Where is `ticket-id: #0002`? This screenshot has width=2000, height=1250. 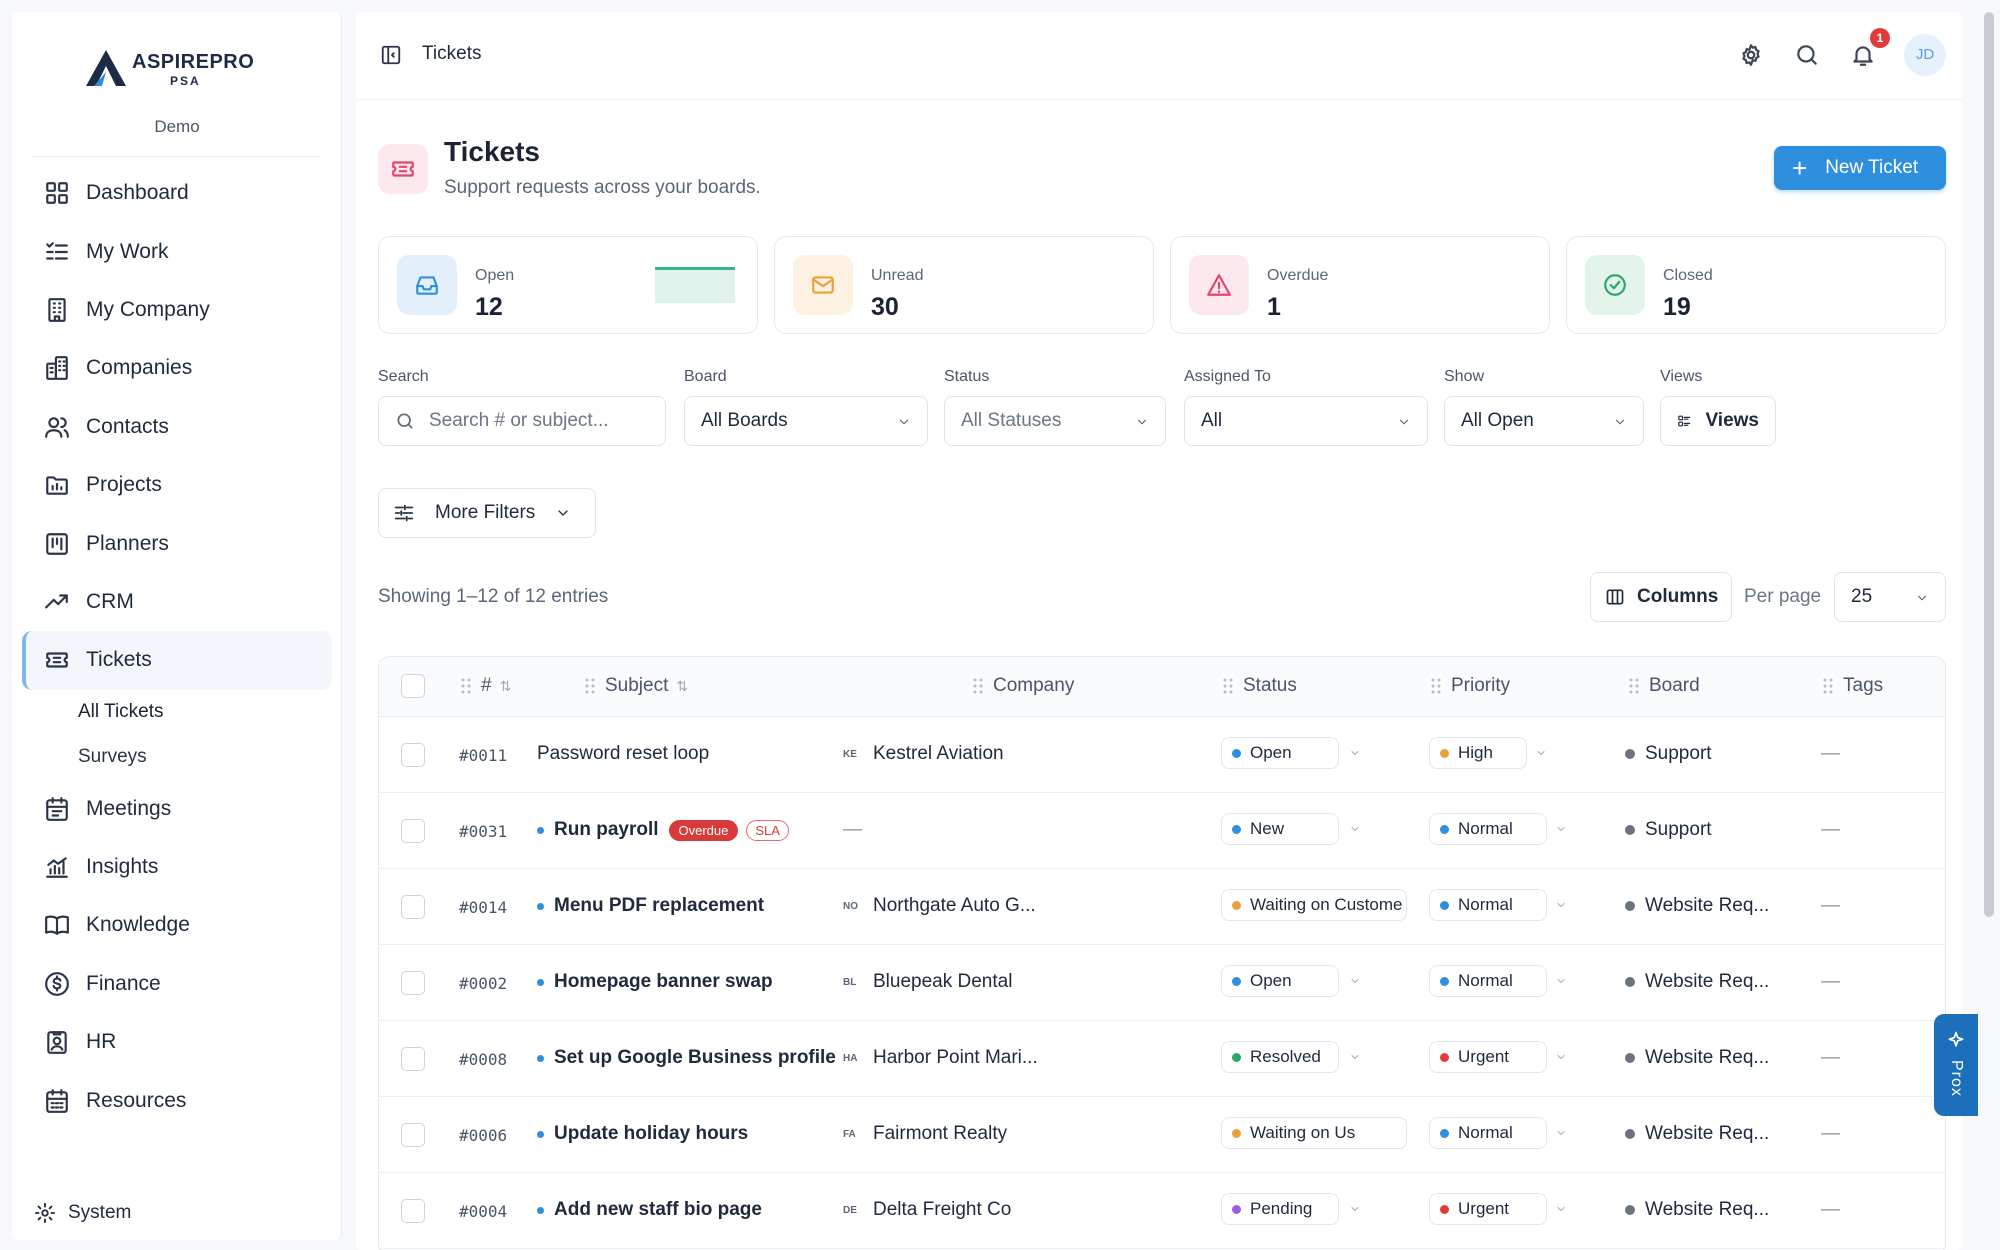 ticket-id: #0002 is located at coordinates (483, 983).